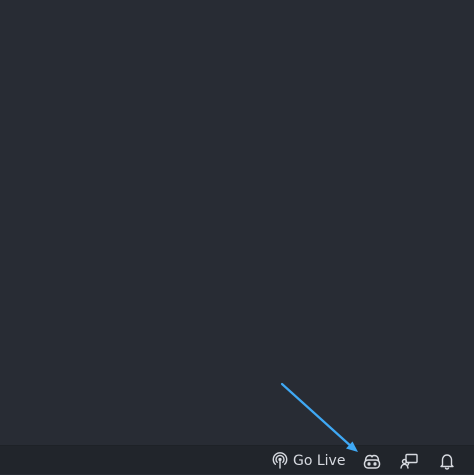 This screenshot has width=474, height=475. What do you see at coordinates (319, 460) in the screenshot?
I see `go-live-label: Go Live` at bounding box center [319, 460].